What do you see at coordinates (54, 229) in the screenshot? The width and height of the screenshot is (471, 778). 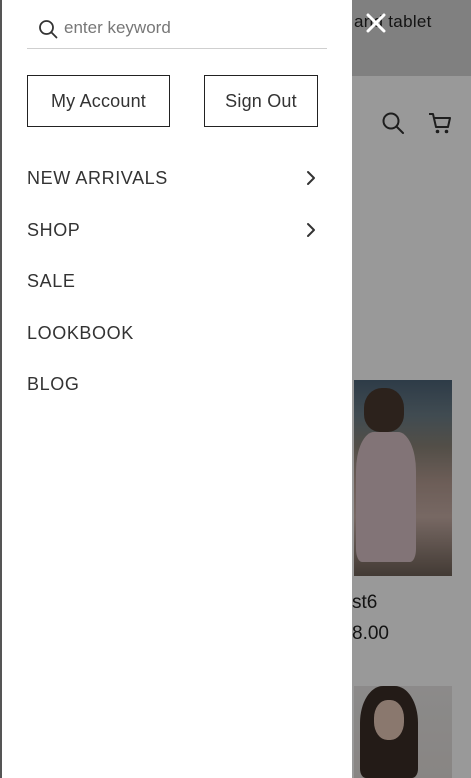 I see `menu-item-label: SHOP` at bounding box center [54, 229].